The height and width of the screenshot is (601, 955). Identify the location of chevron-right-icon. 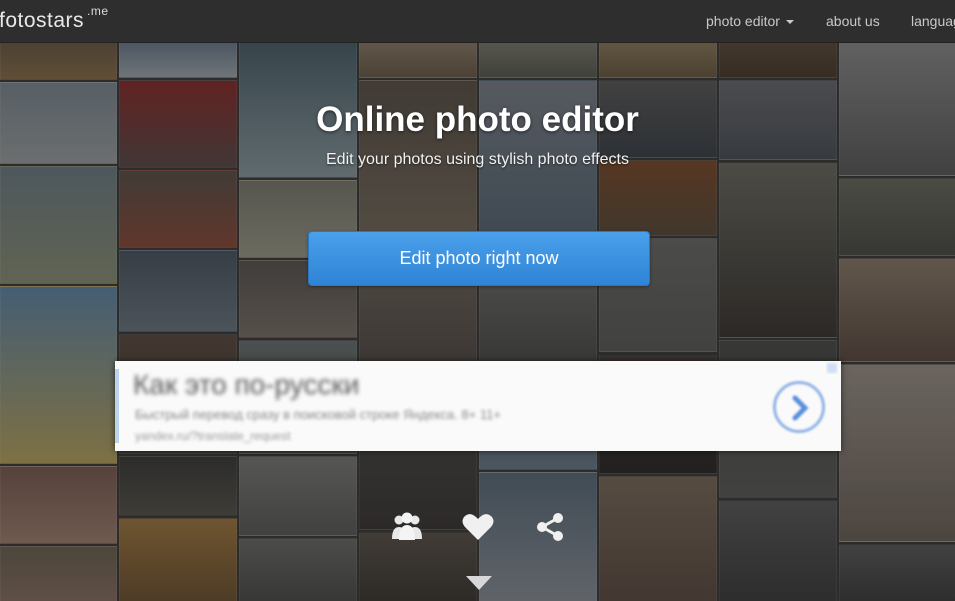
(800, 408).